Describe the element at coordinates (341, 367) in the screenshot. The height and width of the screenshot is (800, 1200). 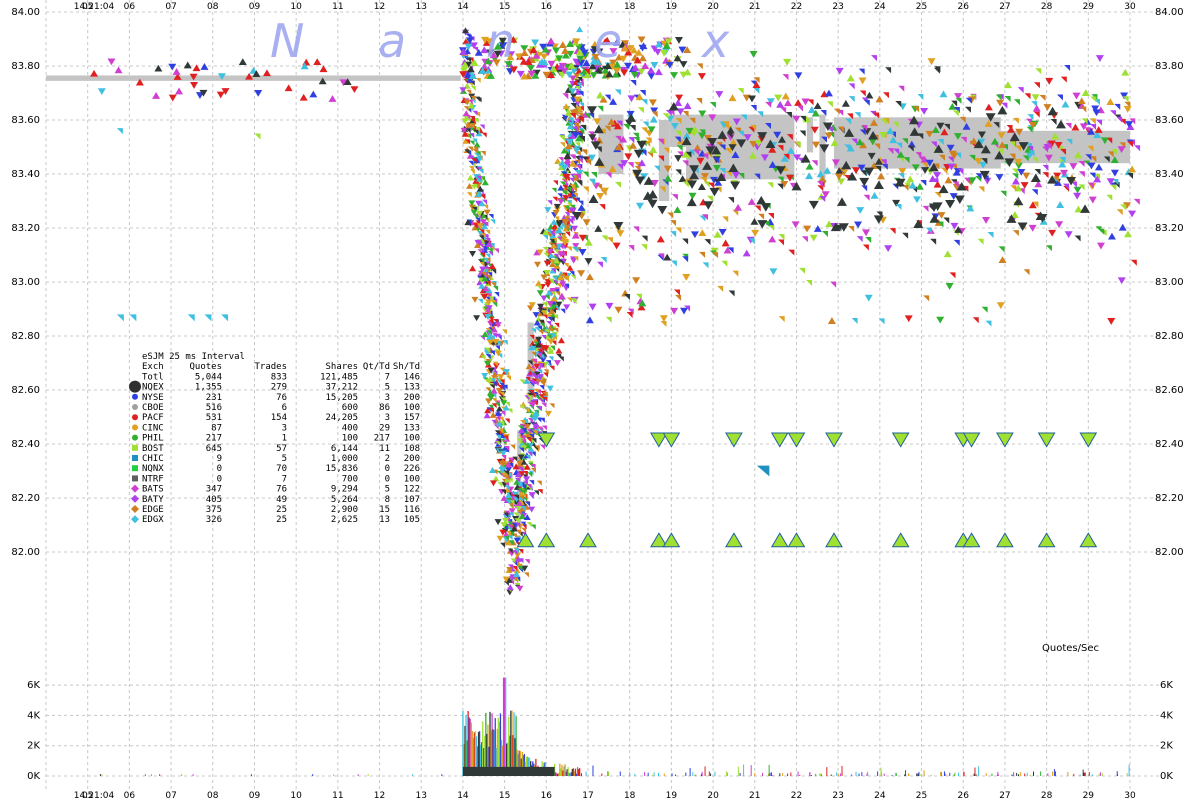
I see `summary-header-cell: Shares` at that location.